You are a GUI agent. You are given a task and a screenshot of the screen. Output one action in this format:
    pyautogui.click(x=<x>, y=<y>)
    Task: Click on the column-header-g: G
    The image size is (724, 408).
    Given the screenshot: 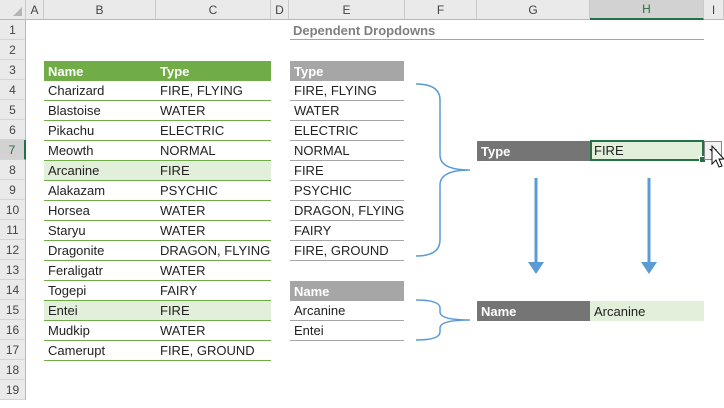 What is the action you would take?
    pyautogui.click(x=533, y=10)
    